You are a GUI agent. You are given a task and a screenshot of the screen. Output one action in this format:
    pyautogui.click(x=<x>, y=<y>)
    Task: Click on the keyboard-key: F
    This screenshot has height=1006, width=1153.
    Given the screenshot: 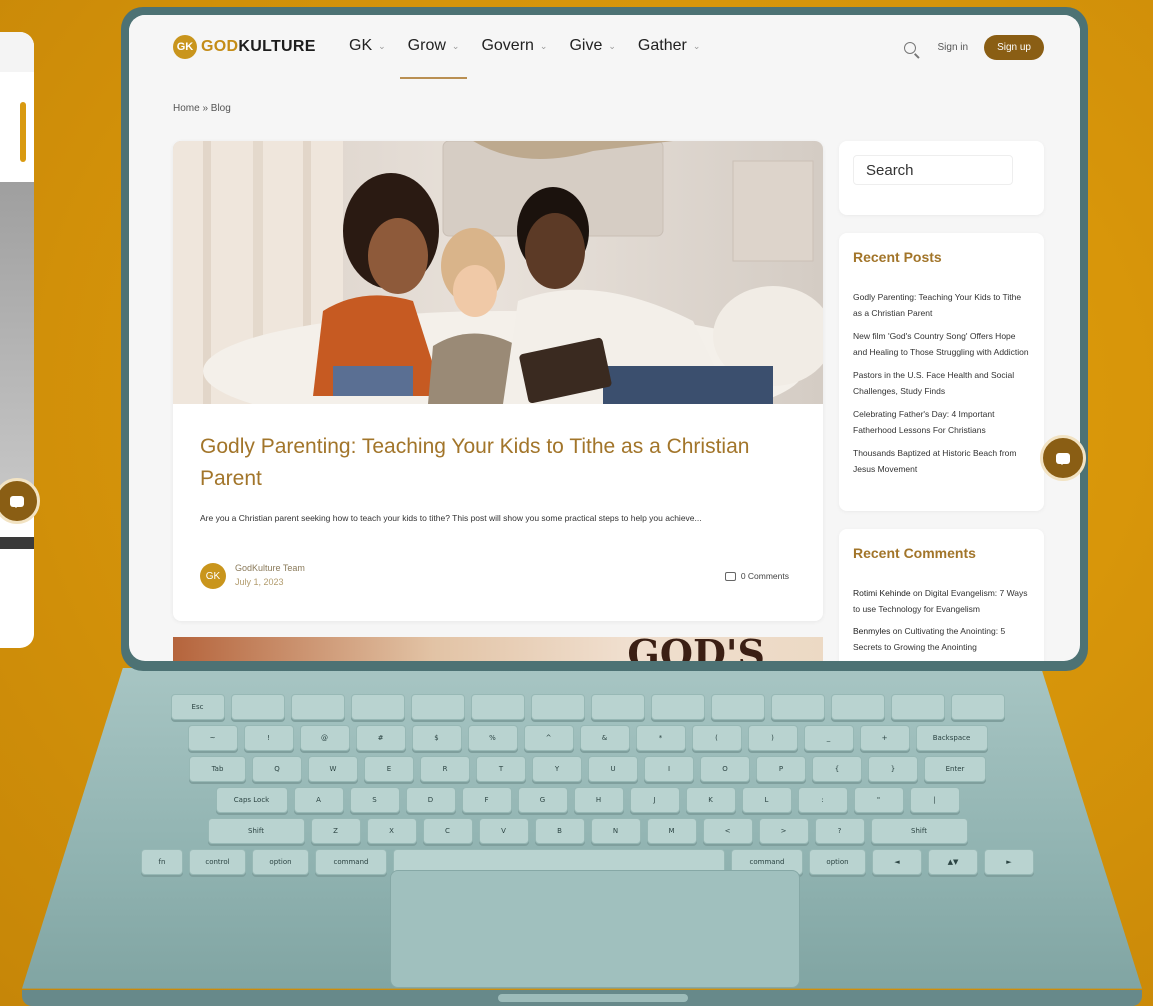 What is the action you would take?
    pyautogui.click(x=486, y=800)
    